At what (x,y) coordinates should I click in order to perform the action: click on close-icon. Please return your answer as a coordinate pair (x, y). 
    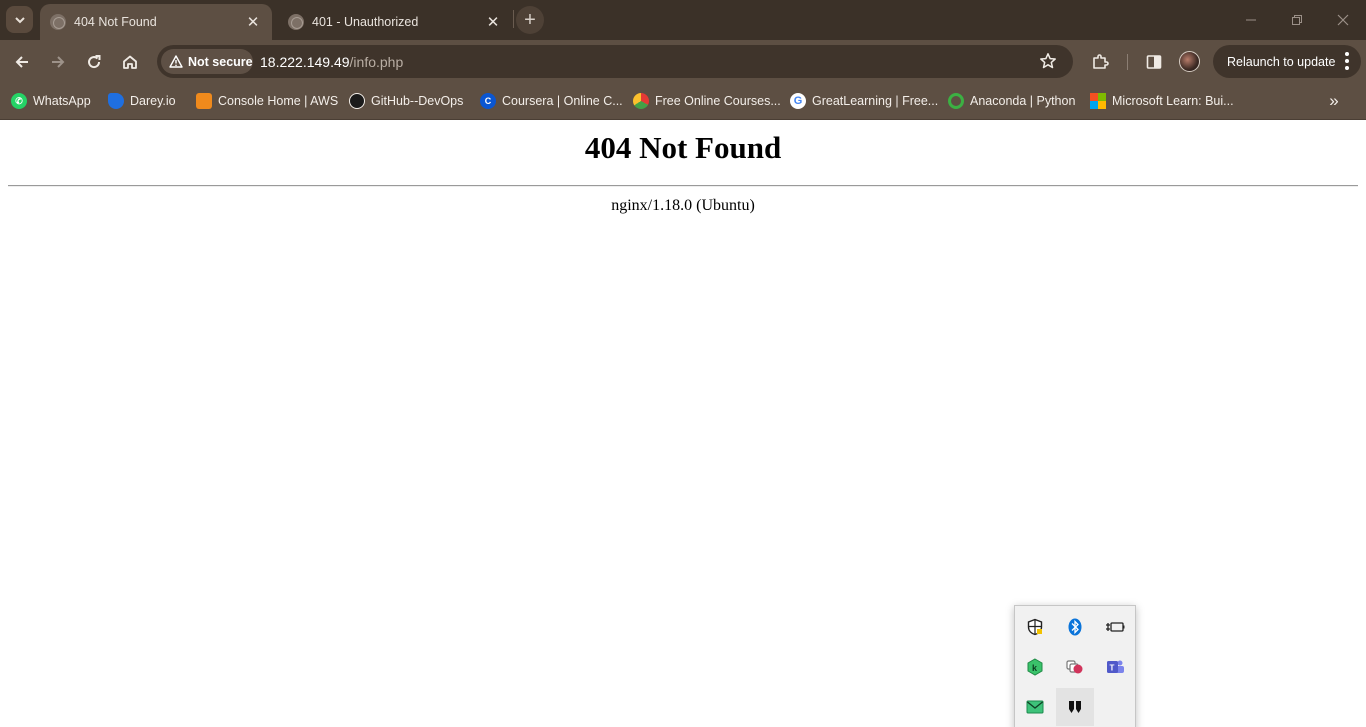
    Looking at the image, I should click on (1343, 20).